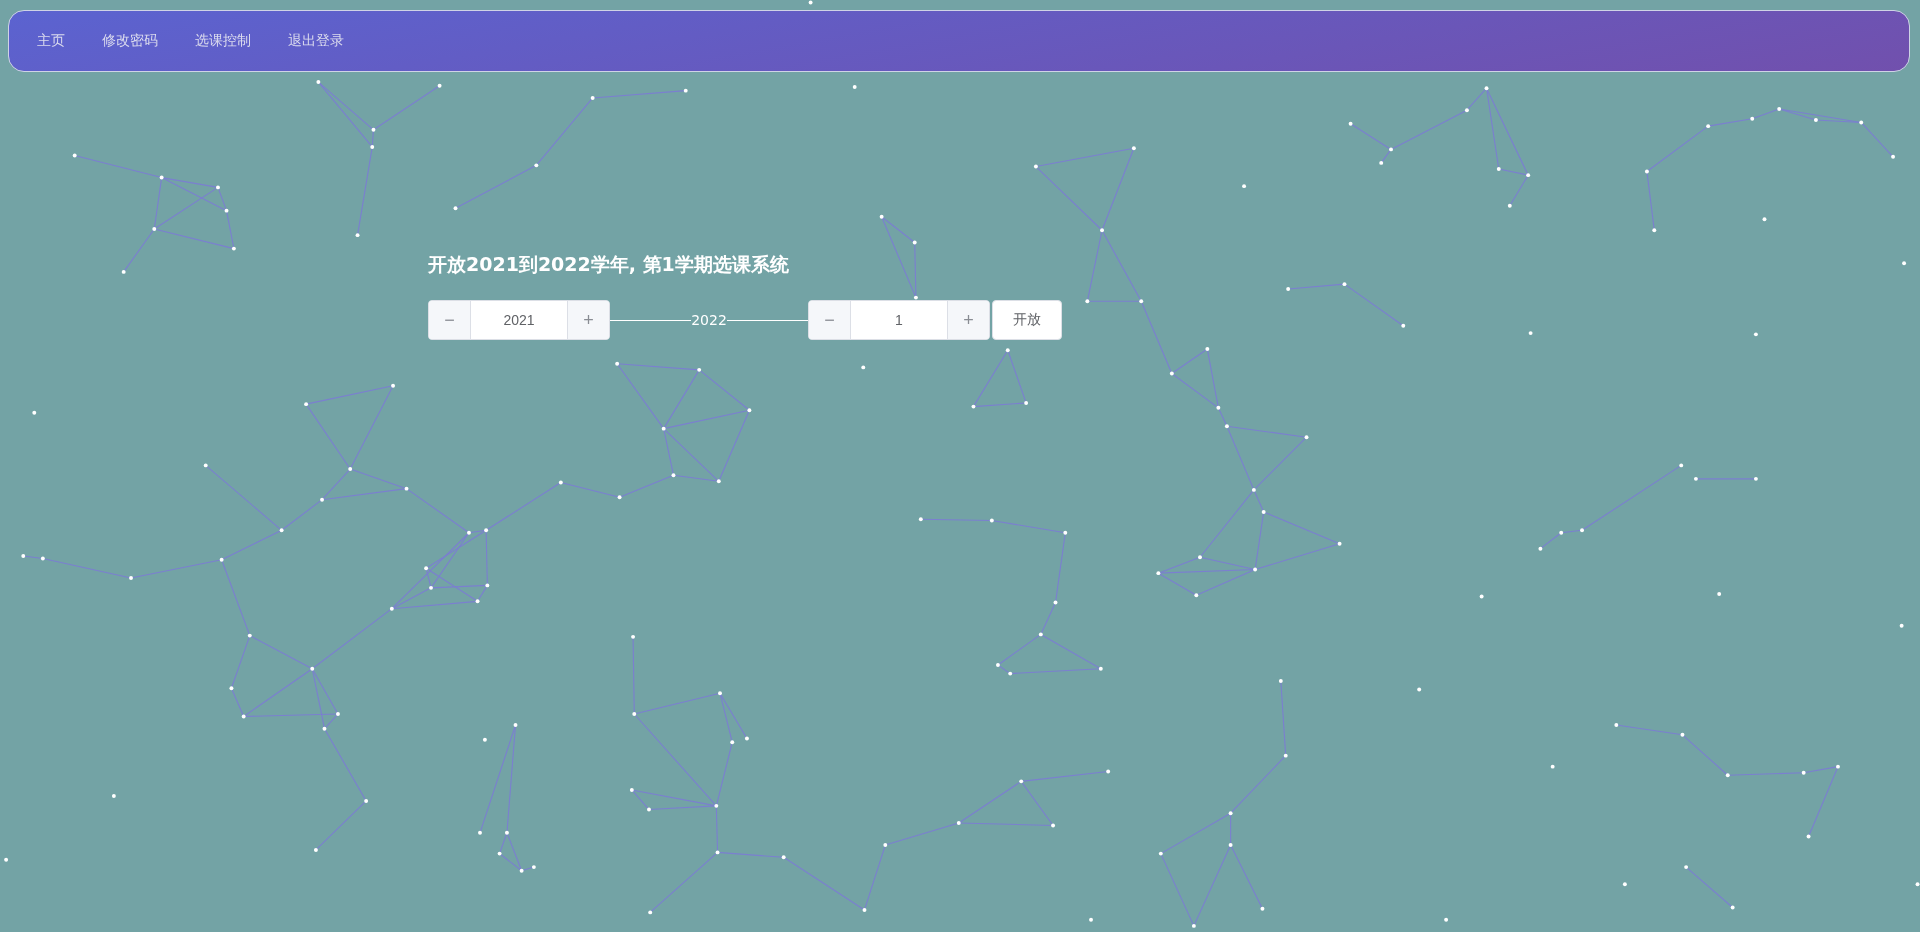 This screenshot has width=1920, height=932. What do you see at coordinates (130, 41) in the screenshot?
I see `nav-link: 修改密码` at bounding box center [130, 41].